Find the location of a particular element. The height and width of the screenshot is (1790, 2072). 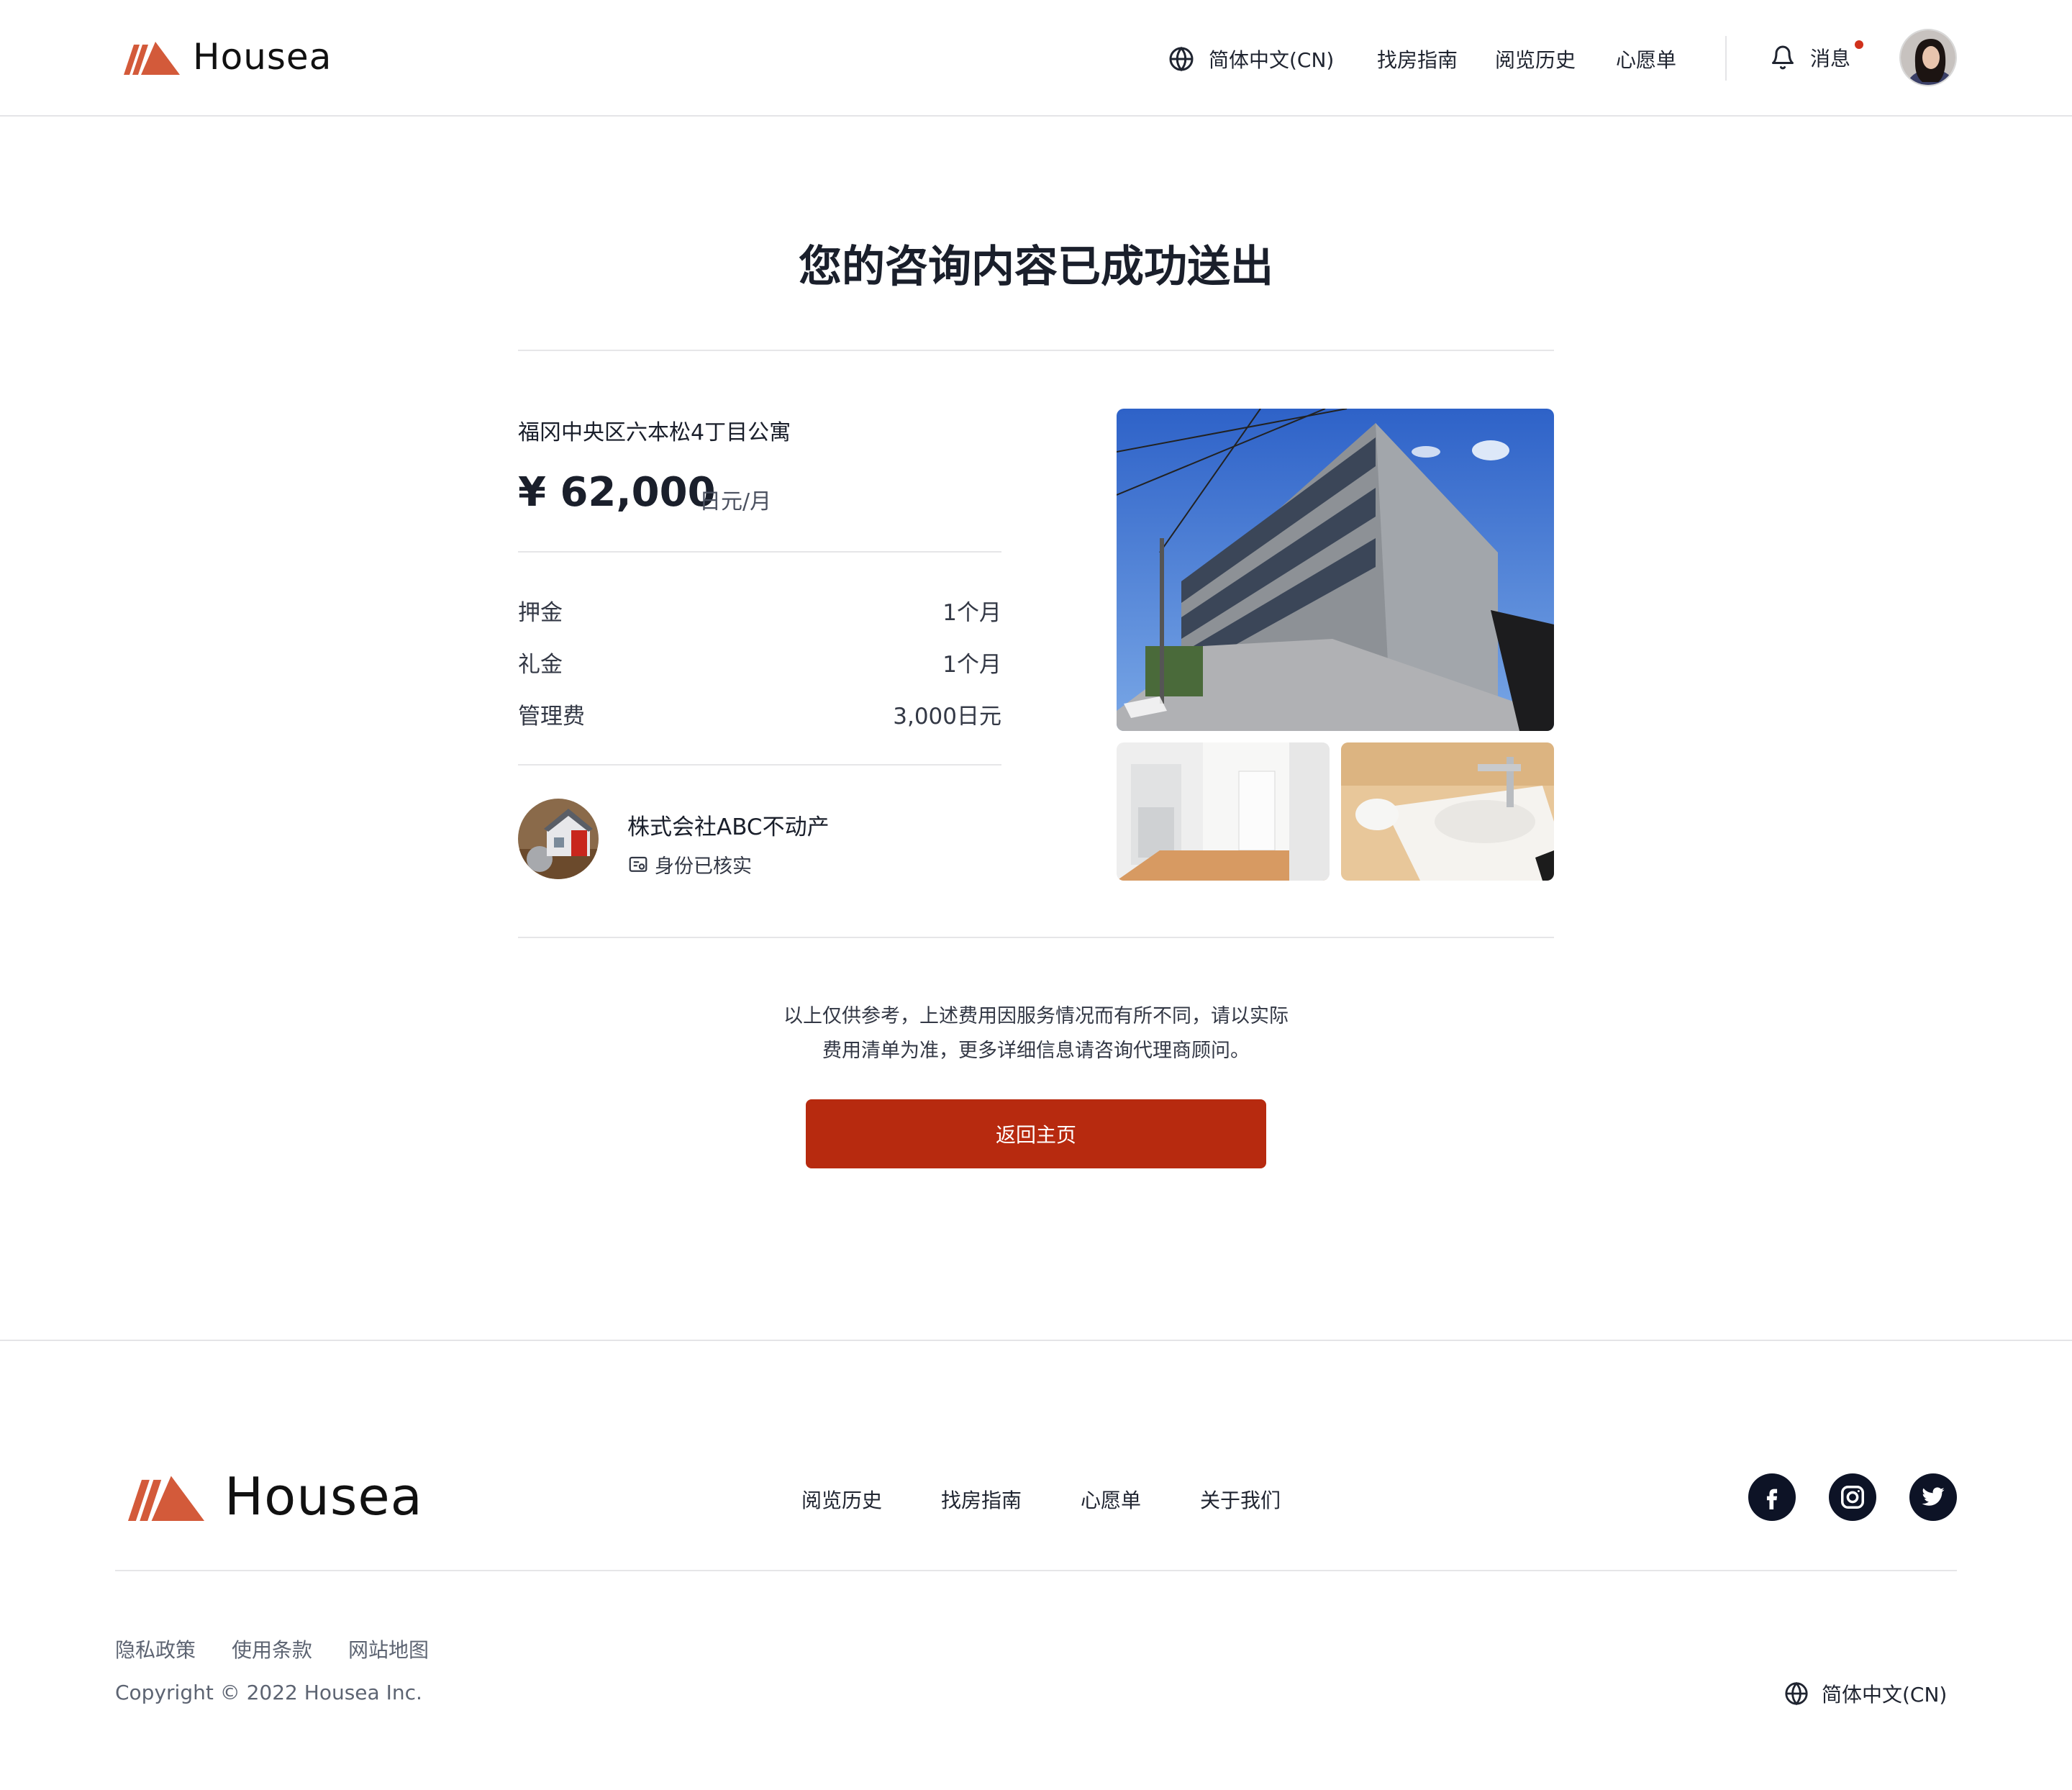

facebook-icon is located at coordinates (1772, 1497).